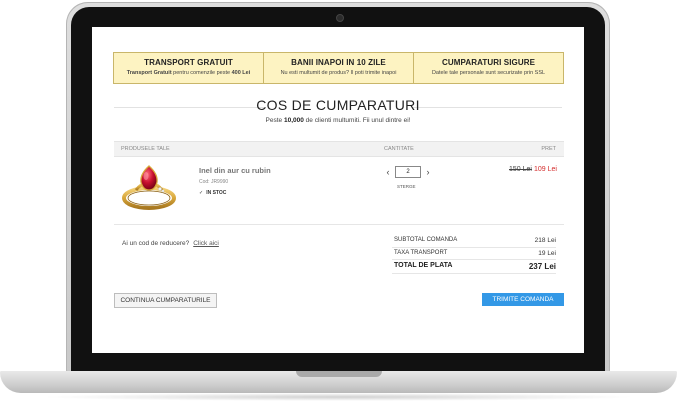 This screenshot has height=404, width=677. I want to click on stock-status: ✓ IN STOC, so click(213, 193).